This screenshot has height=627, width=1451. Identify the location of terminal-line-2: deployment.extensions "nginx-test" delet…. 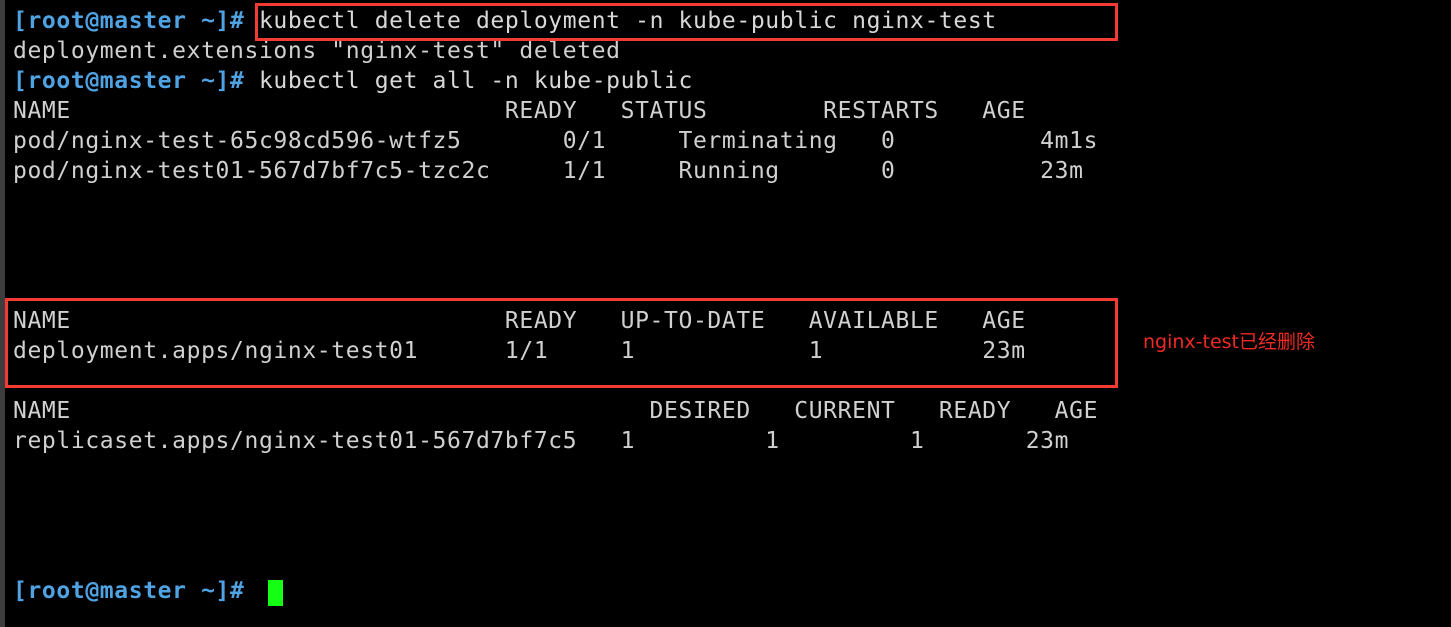
(317, 51).